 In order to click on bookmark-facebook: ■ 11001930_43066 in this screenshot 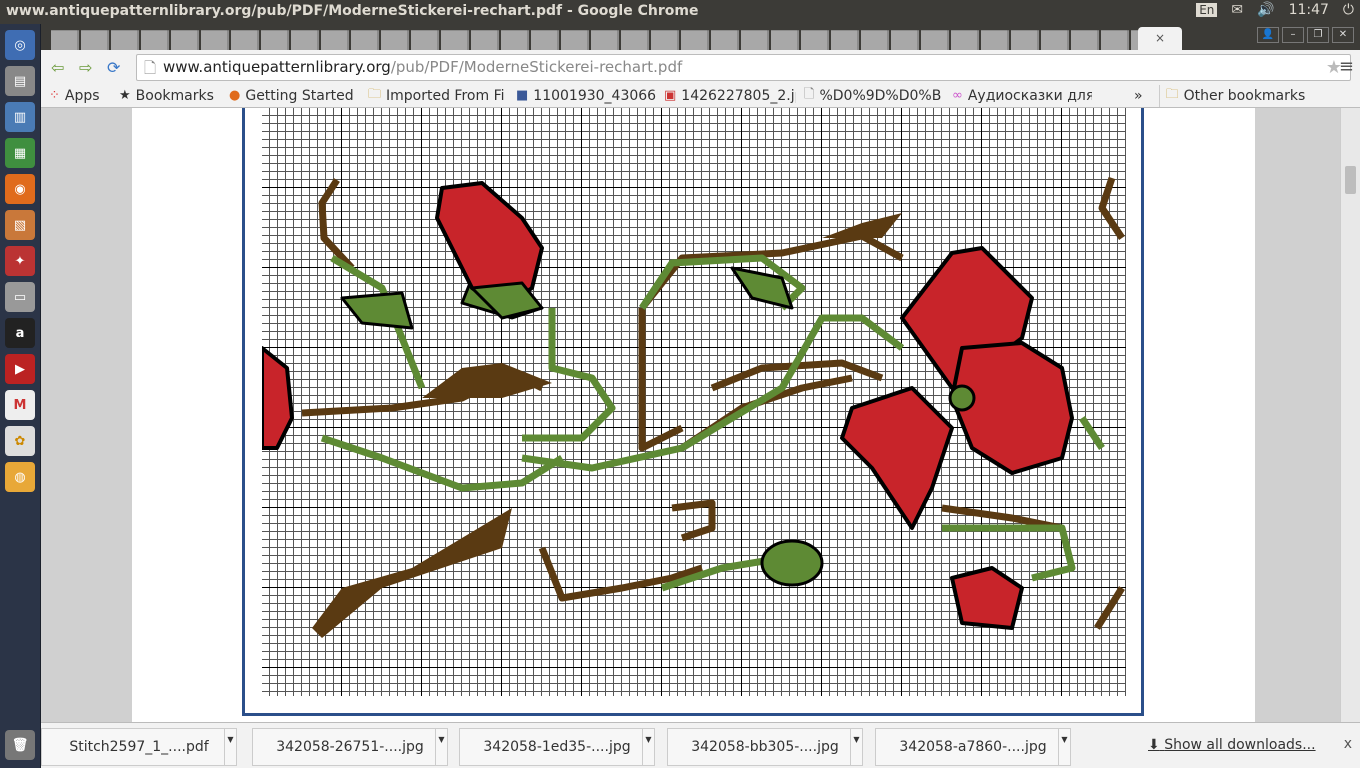, I will do `click(586, 96)`.